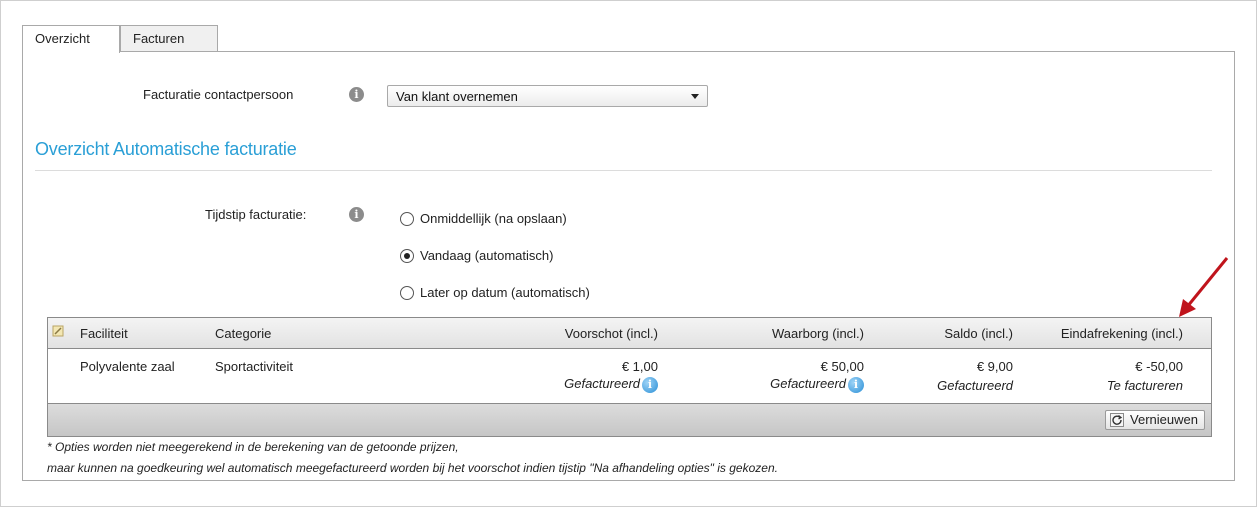 This screenshot has height=507, width=1257. What do you see at coordinates (818, 333) in the screenshot?
I see `header-waarborg: Waarborg (incl.)` at bounding box center [818, 333].